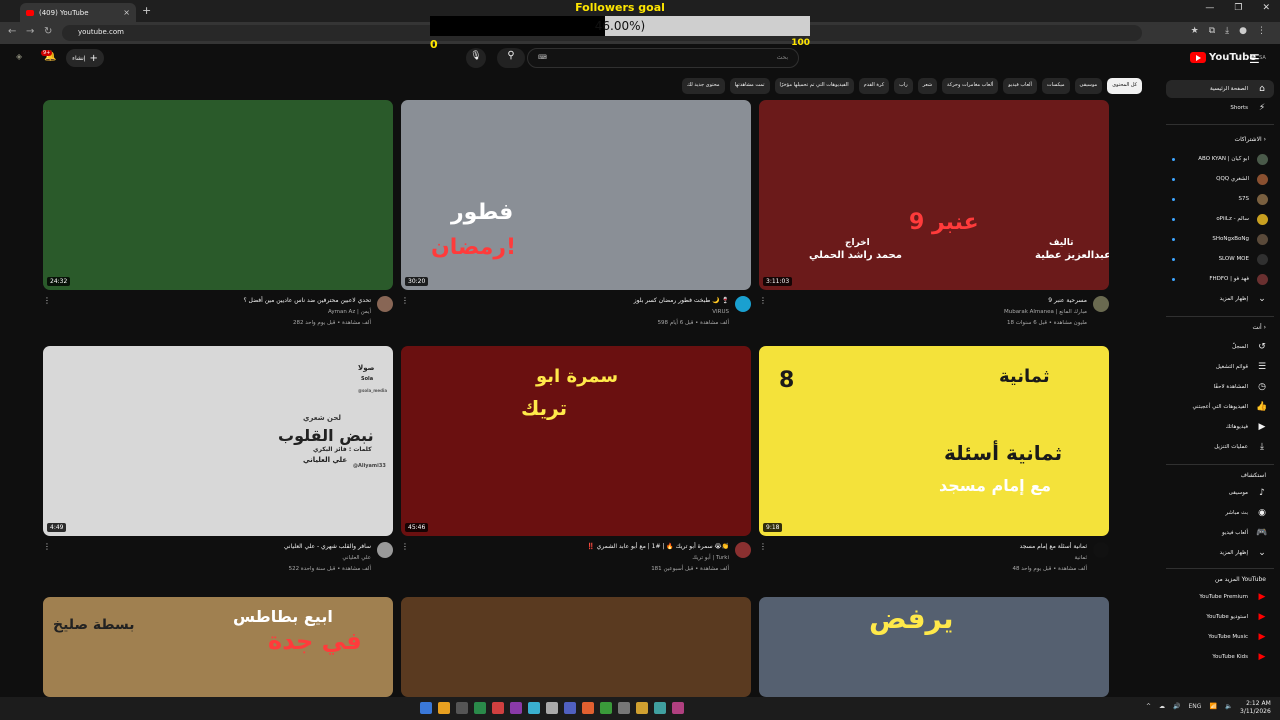 This screenshot has width=1280, height=720. Describe the element at coordinates (1176, 706) in the screenshot. I see `tray-volume-icon: 🔊` at that location.